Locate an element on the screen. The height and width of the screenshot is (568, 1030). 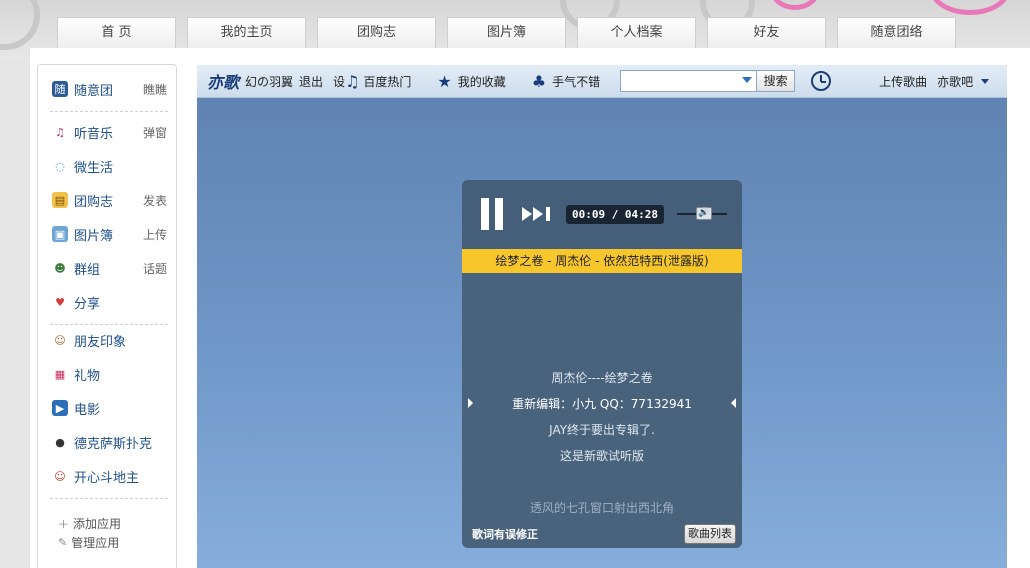
sidebar-item-label: 听音乐 is located at coordinates (94, 134).